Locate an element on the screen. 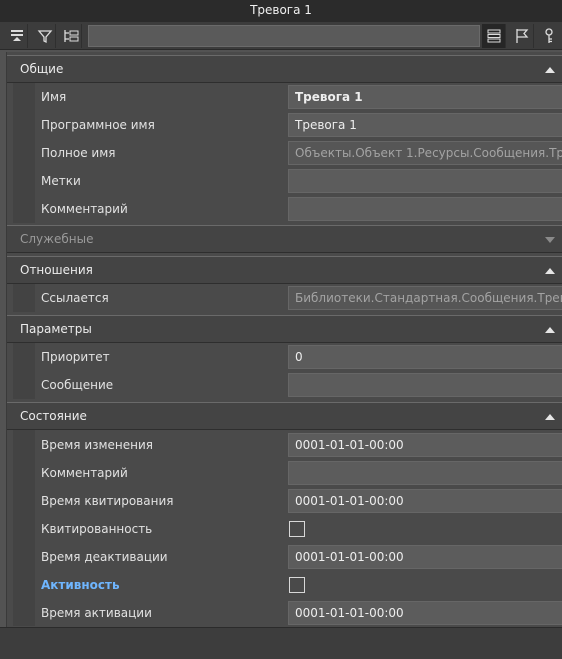 The width and height of the screenshot is (562, 659). property-label: Время квитирования is located at coordinates (107, 501).